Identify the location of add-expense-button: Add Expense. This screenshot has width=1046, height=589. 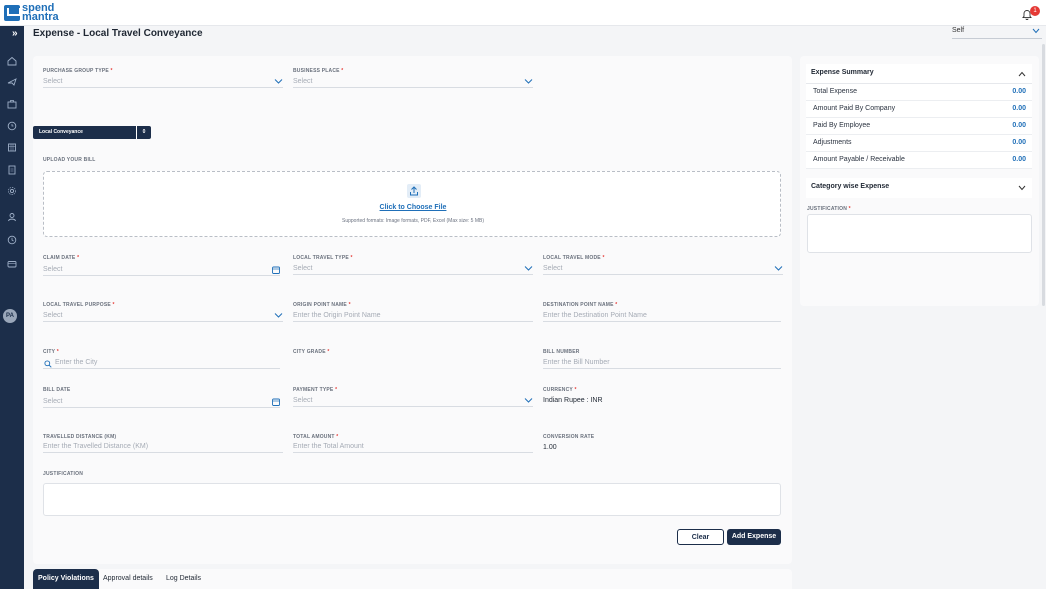
(754, 537).